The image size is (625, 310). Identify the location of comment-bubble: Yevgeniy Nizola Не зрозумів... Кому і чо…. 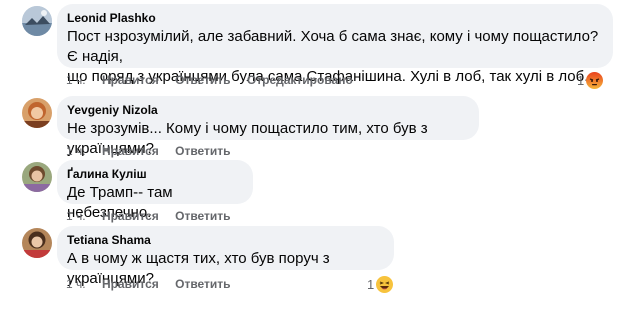
(268, 126).